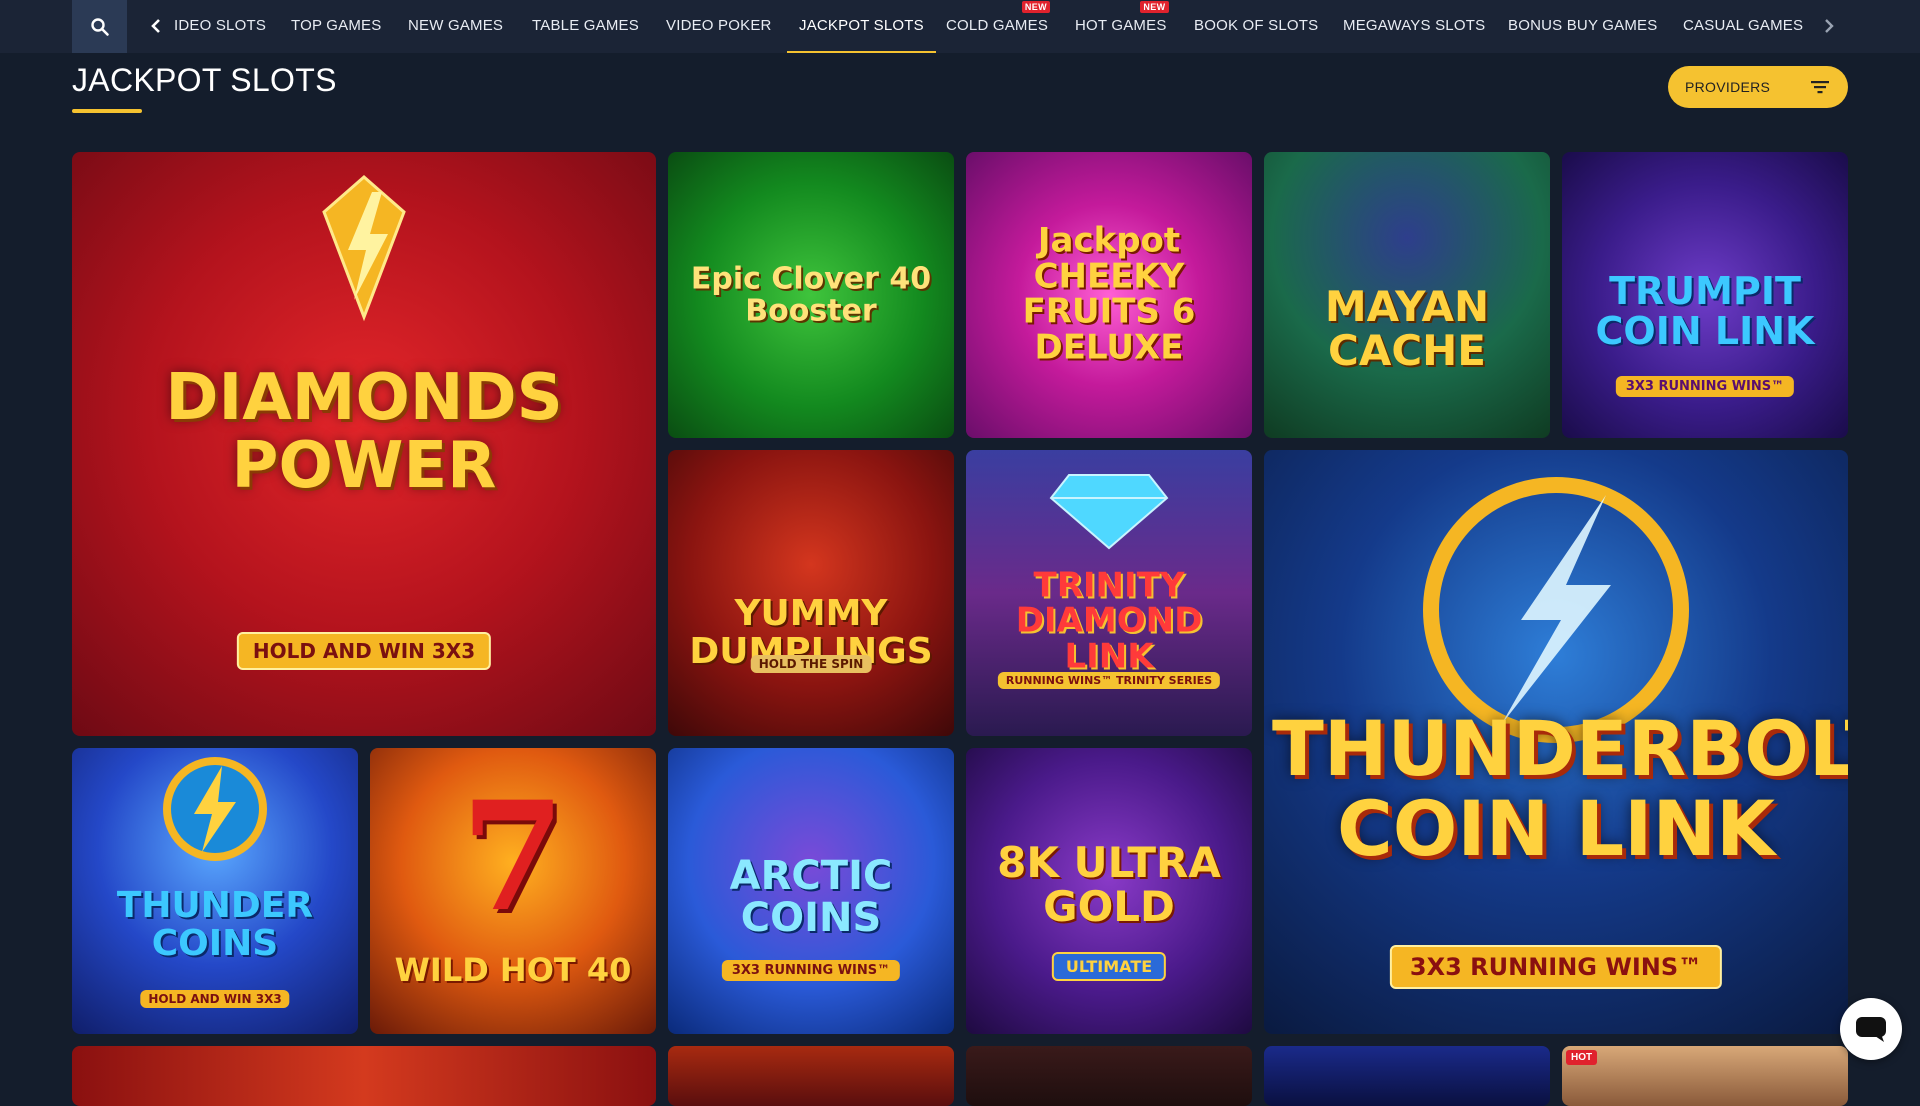 The image size is (1920, 1106). I want to click on nav-scroll-left-button, so click(156, 26).